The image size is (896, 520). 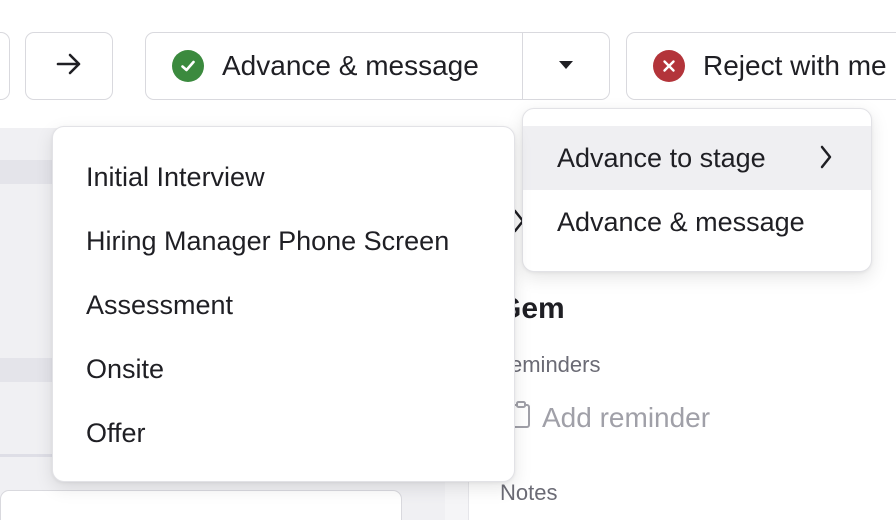 I want to click on notes-label: Notes, so click(x=529, y=492).